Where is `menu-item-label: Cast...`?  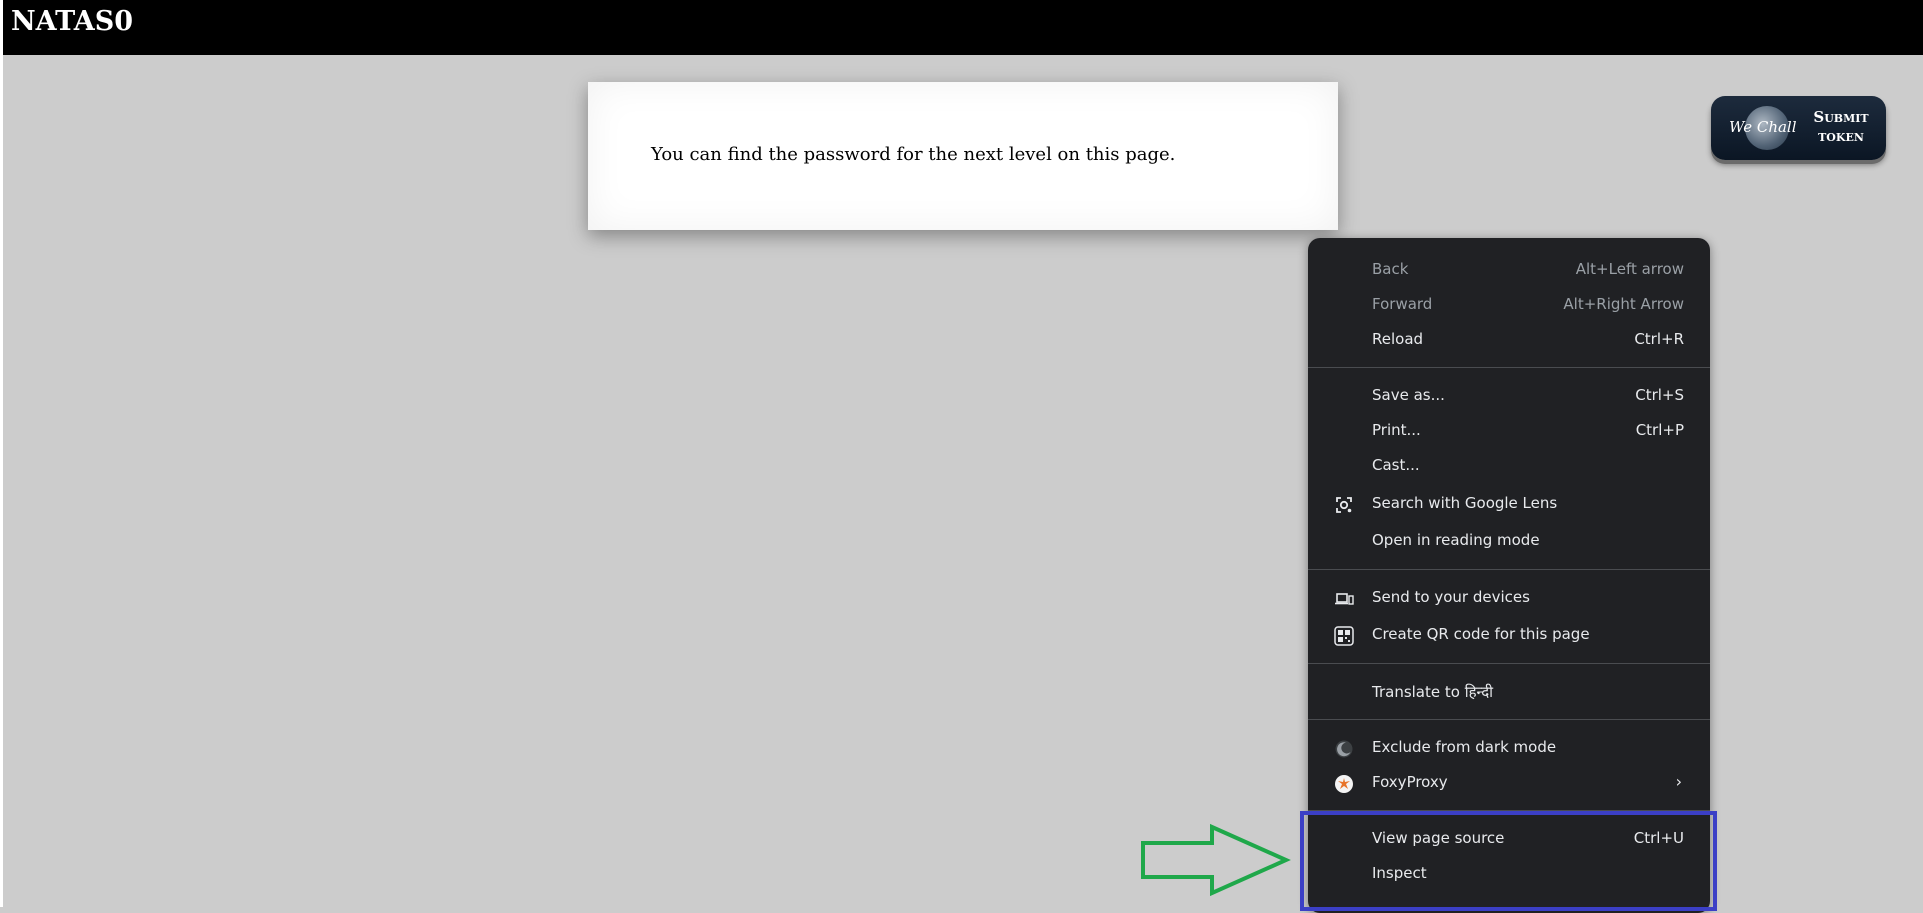
menu-item-label: Cast... is located at coordinates (1396, 465).